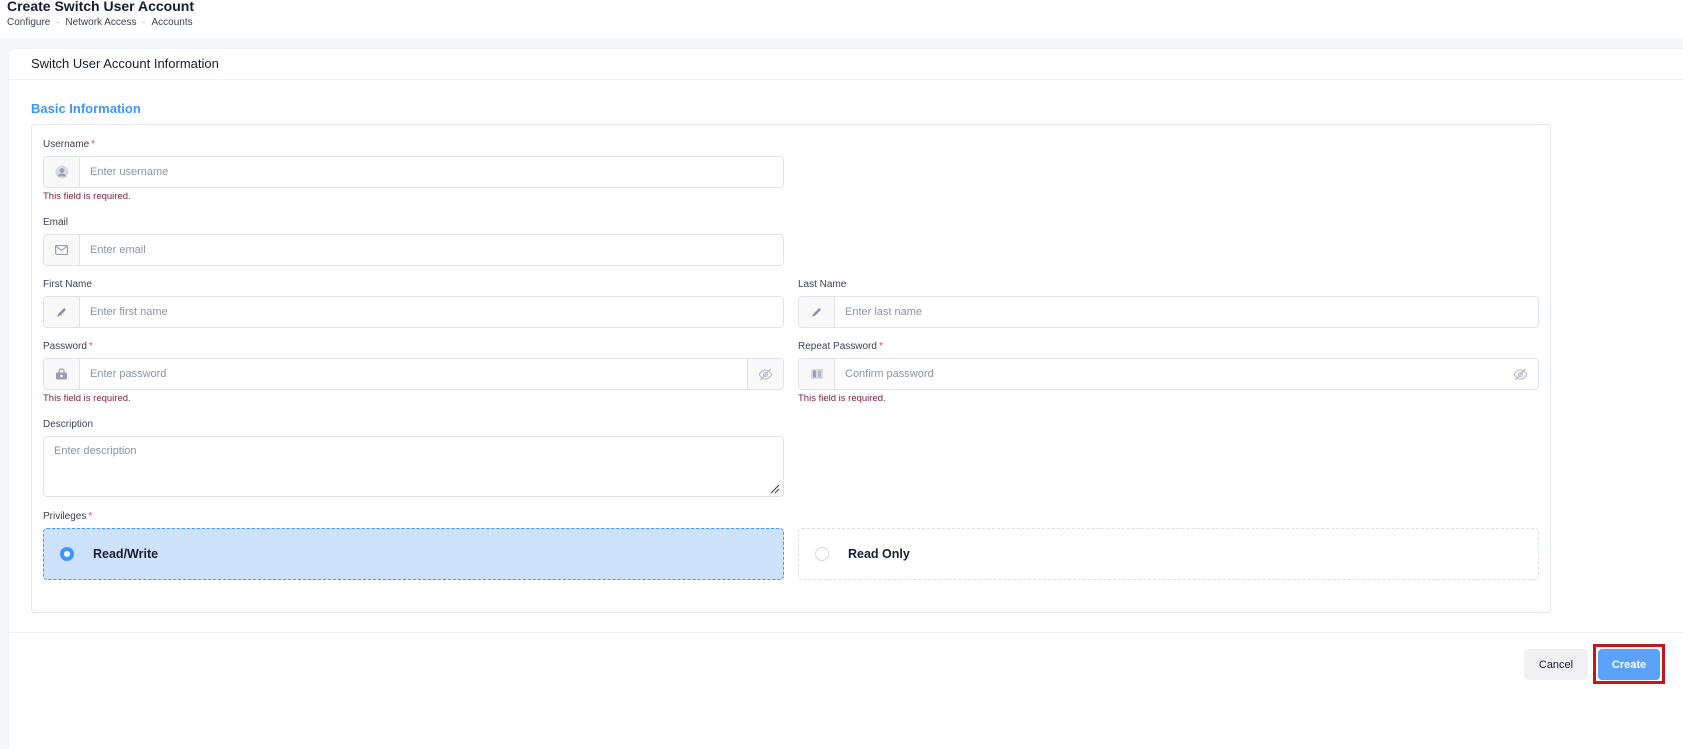 This screenshot has width=1683, height=749. I want to click on password-label: Password *, so click(68, 347).